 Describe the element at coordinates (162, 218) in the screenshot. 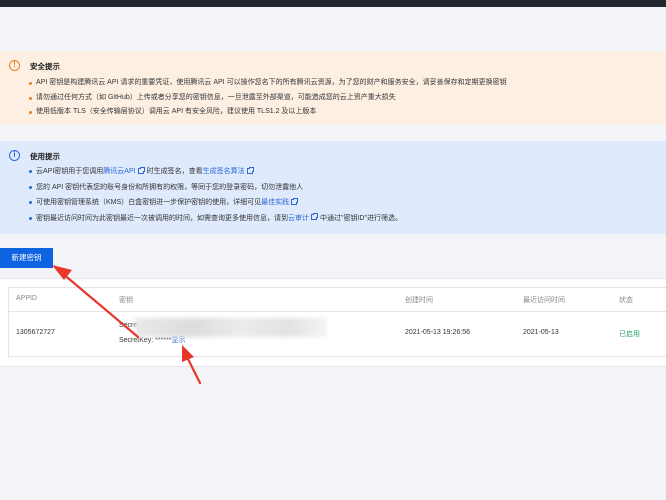

I see `usage-text: 密钥最近访问时间为此密钥最近一次被调用的时间，如需查询更多使用信息，请到` at that location.